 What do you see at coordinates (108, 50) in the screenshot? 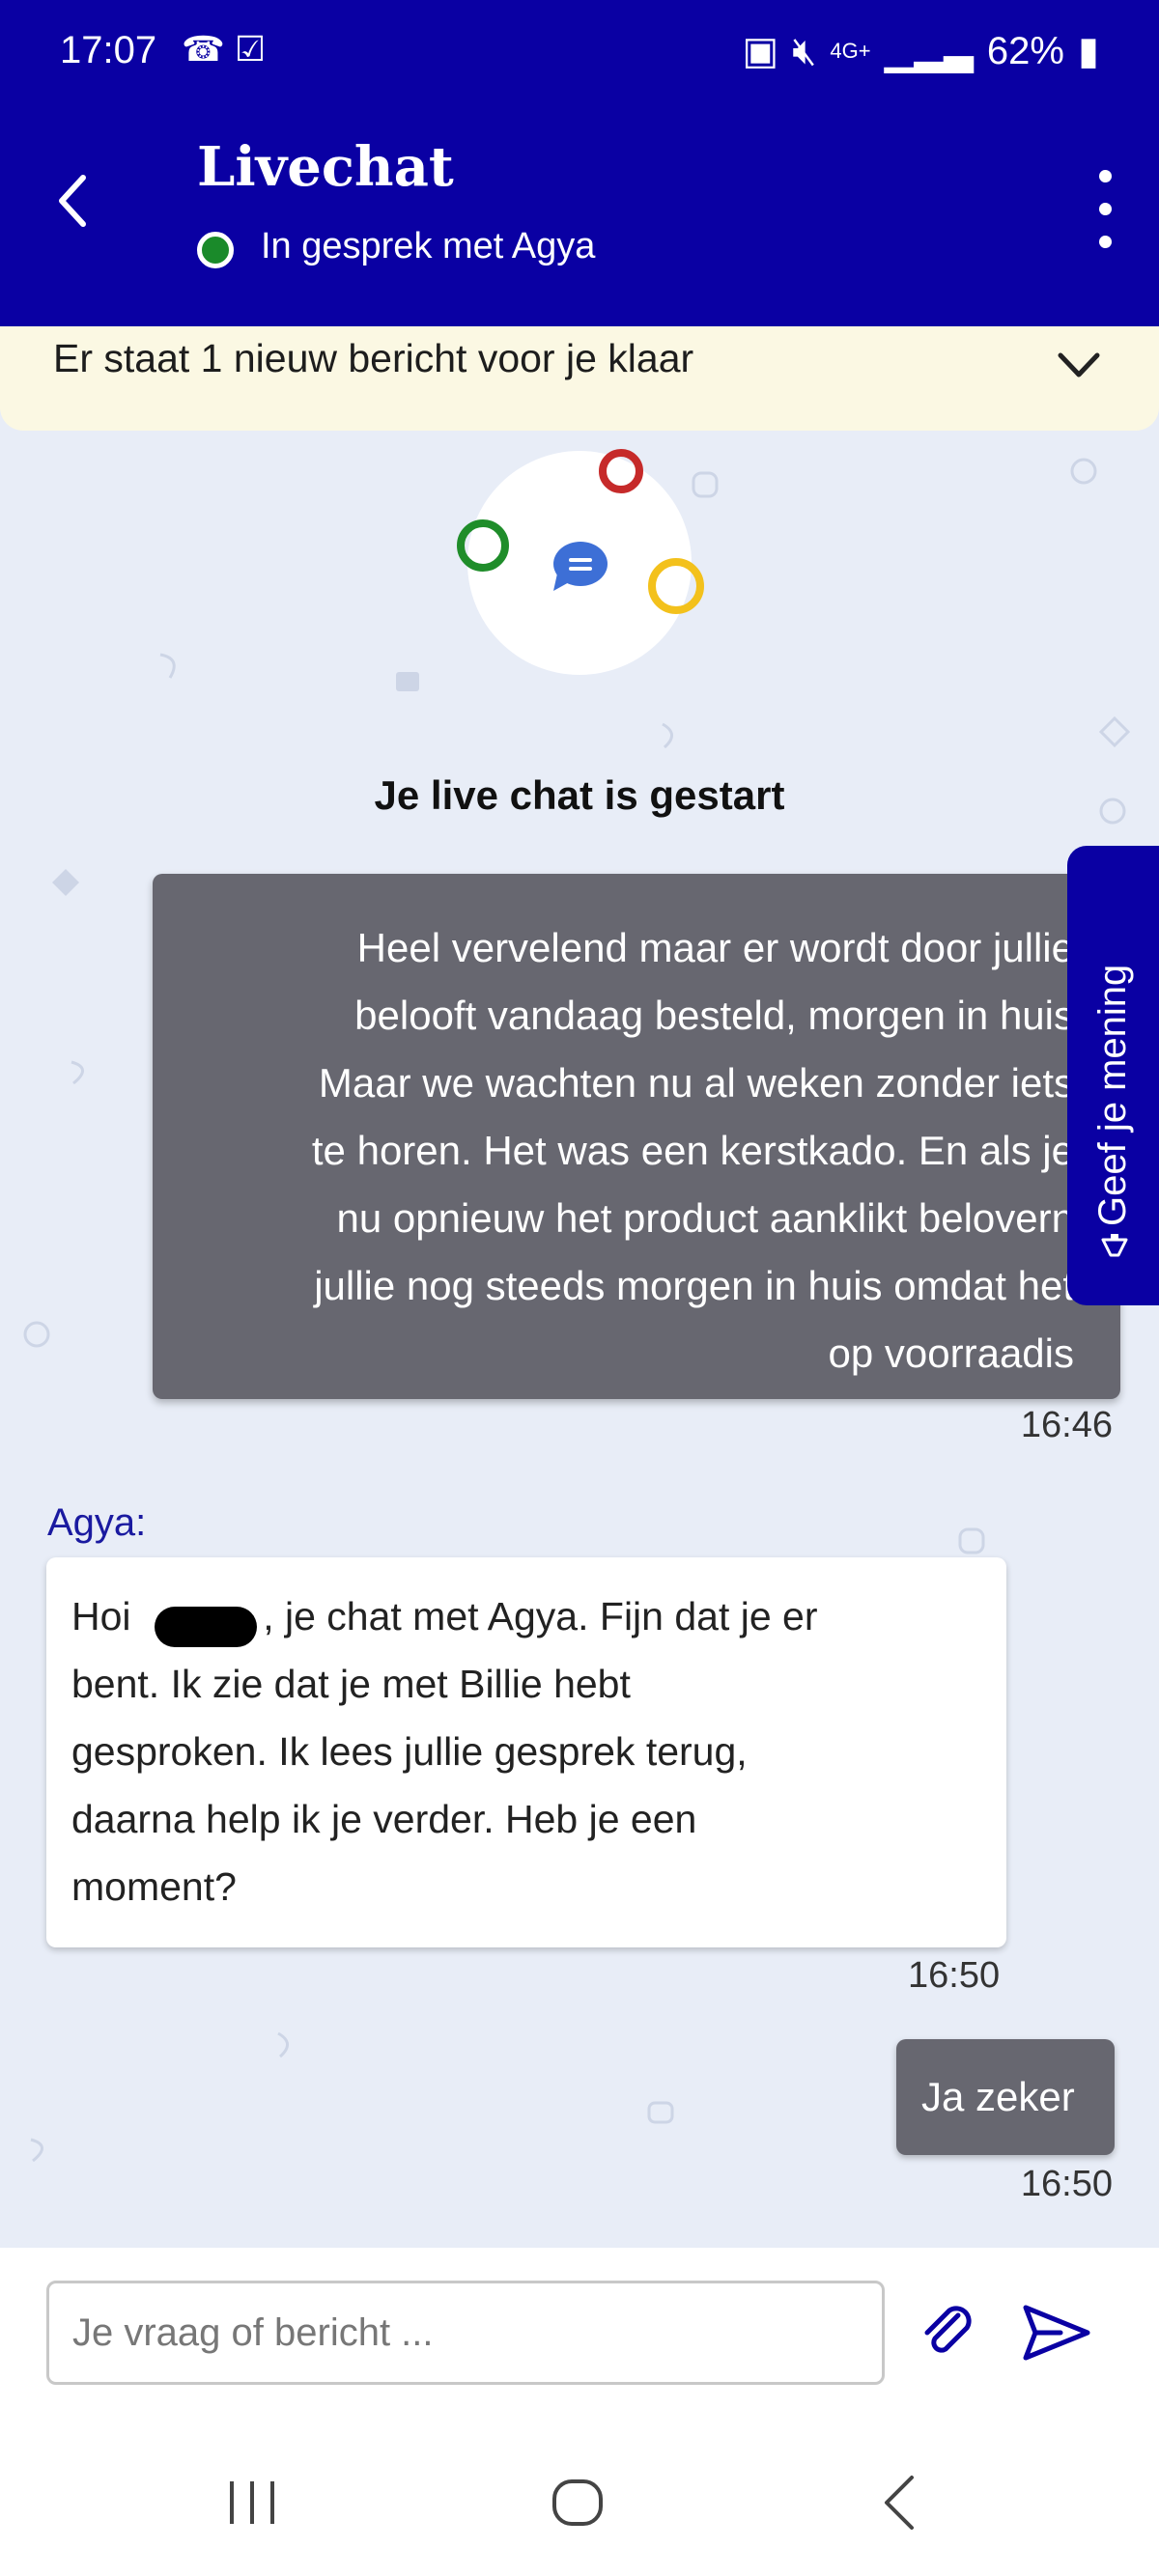
I see `status-time: 17:07` at bounding box center [108, 50].